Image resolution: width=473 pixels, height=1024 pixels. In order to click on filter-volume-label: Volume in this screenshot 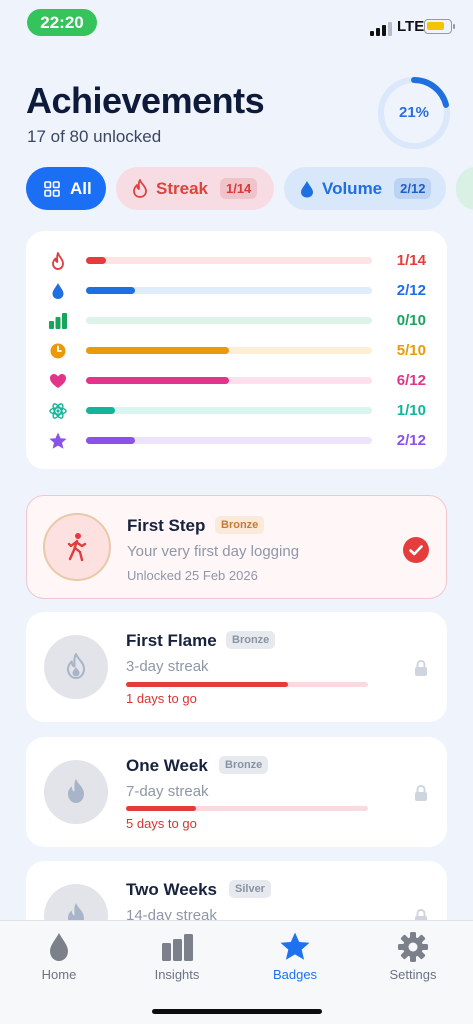, I will do `click(352, 188)`.